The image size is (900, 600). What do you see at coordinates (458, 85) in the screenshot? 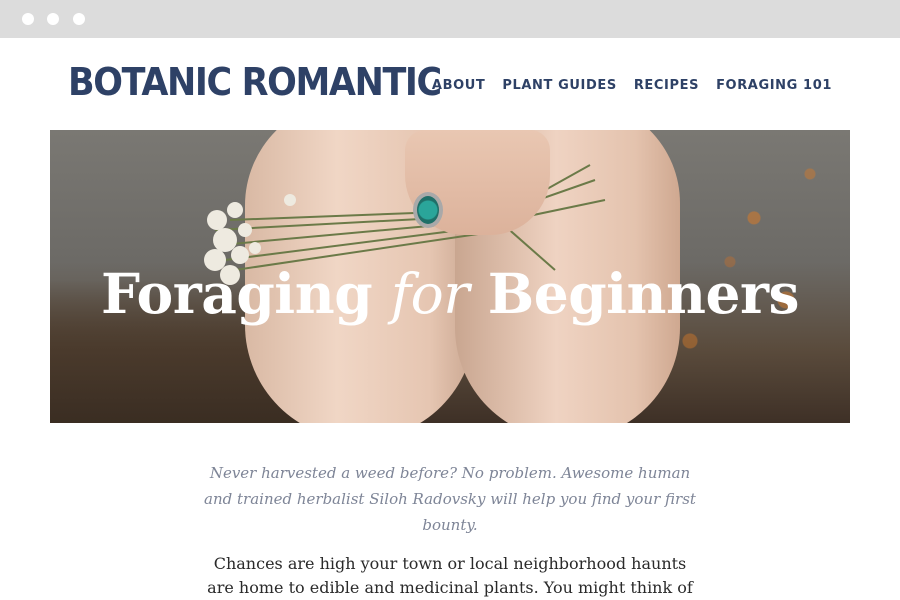
I see `nav-item-about: ABOUT` at bounding box center [458, 85].